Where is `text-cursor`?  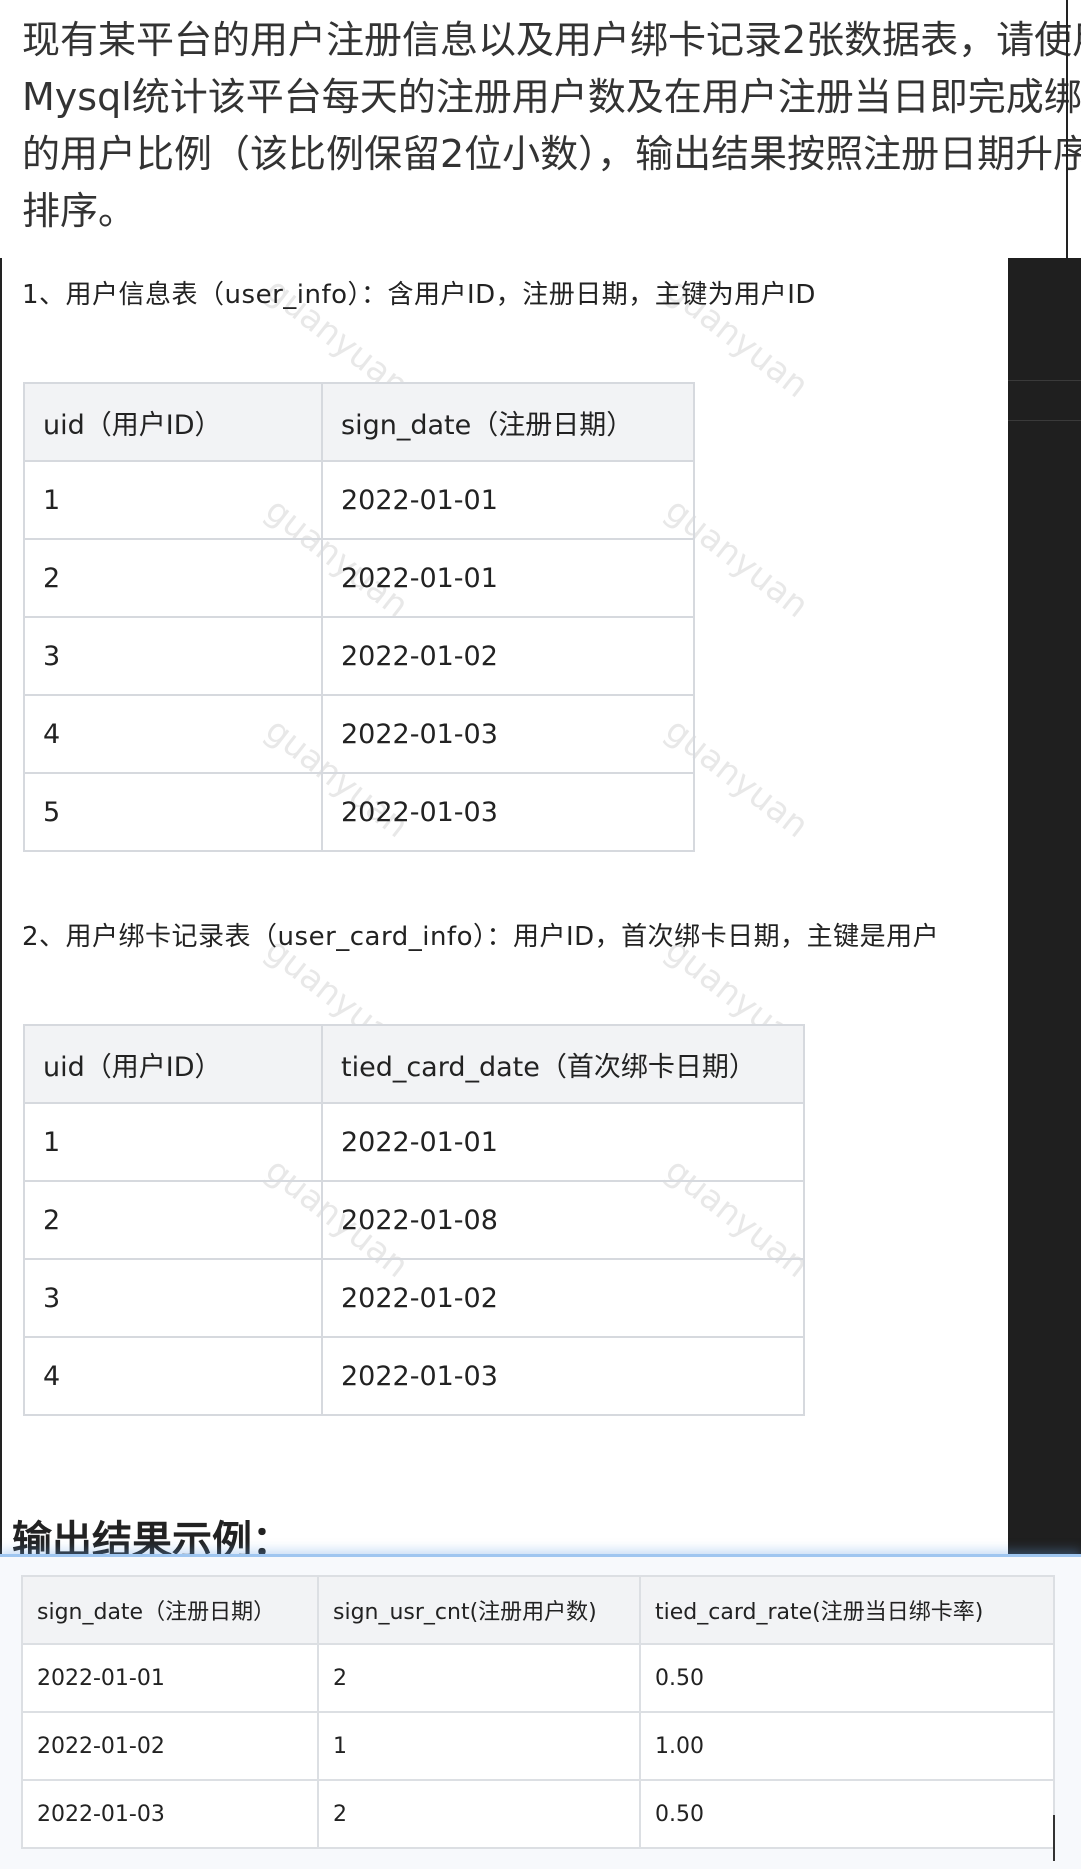 text-cursor is located at coordinates (1054, 1838).